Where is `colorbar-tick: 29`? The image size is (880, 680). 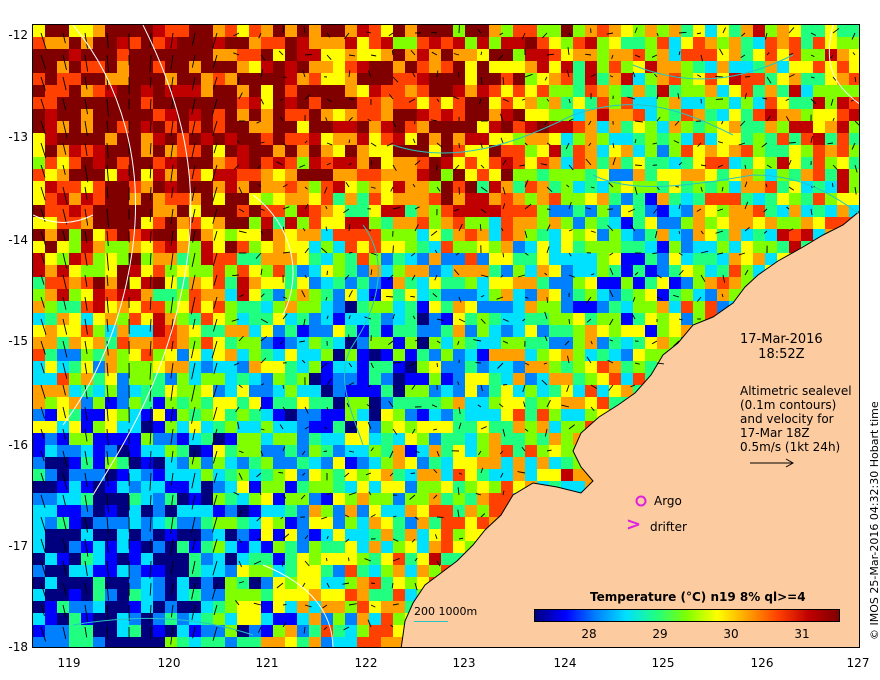 colorbar-tick: 29 is located at coordinates (660, 634).